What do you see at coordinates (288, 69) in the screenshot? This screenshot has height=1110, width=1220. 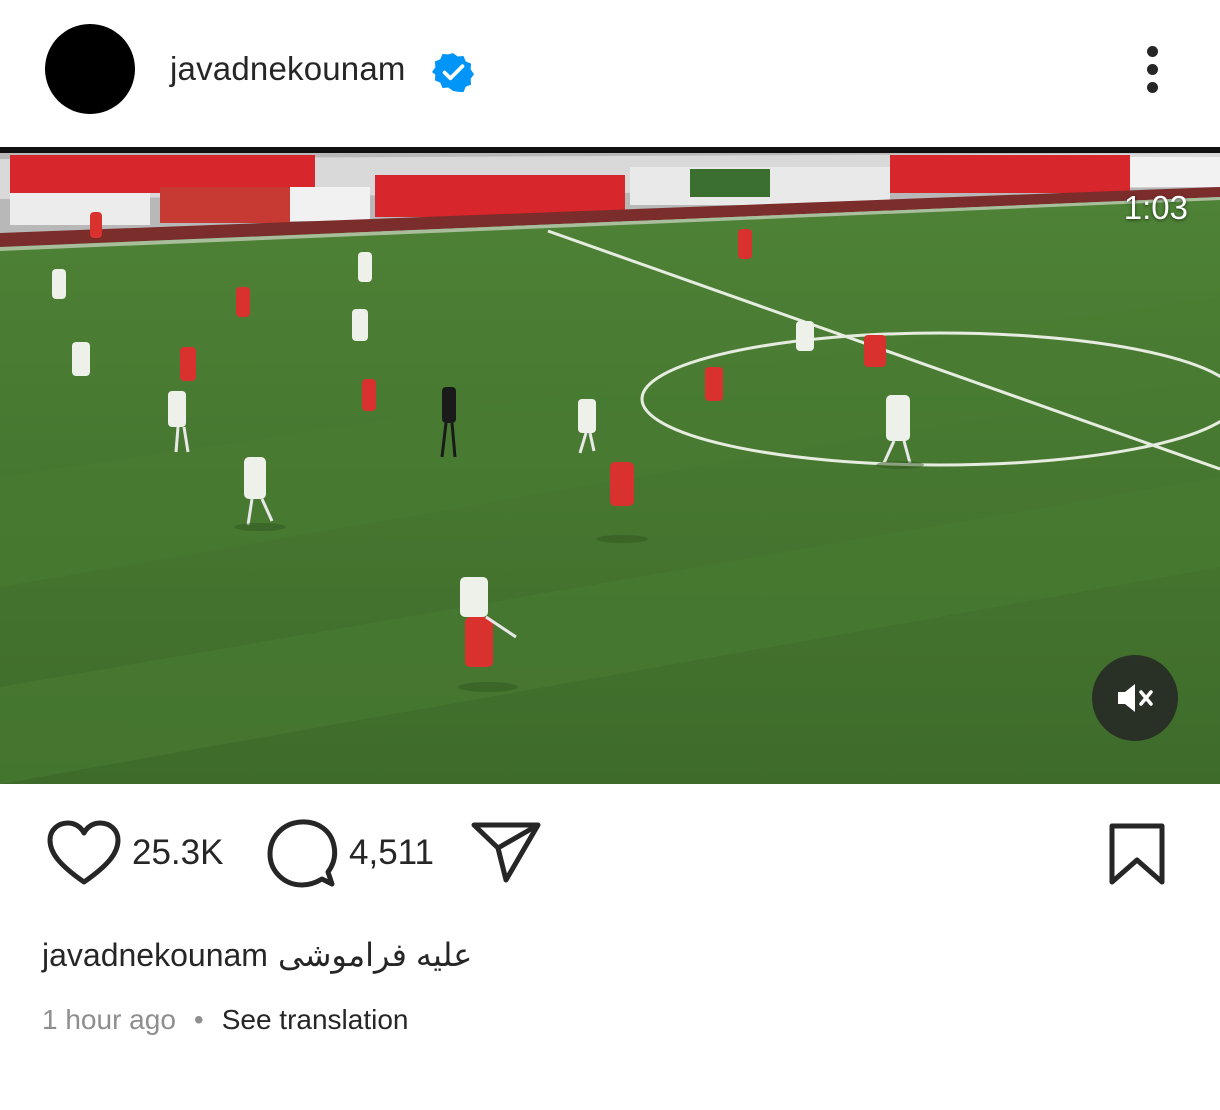 I see `post-username: javadnekounam` at bounding box center [288, 69].